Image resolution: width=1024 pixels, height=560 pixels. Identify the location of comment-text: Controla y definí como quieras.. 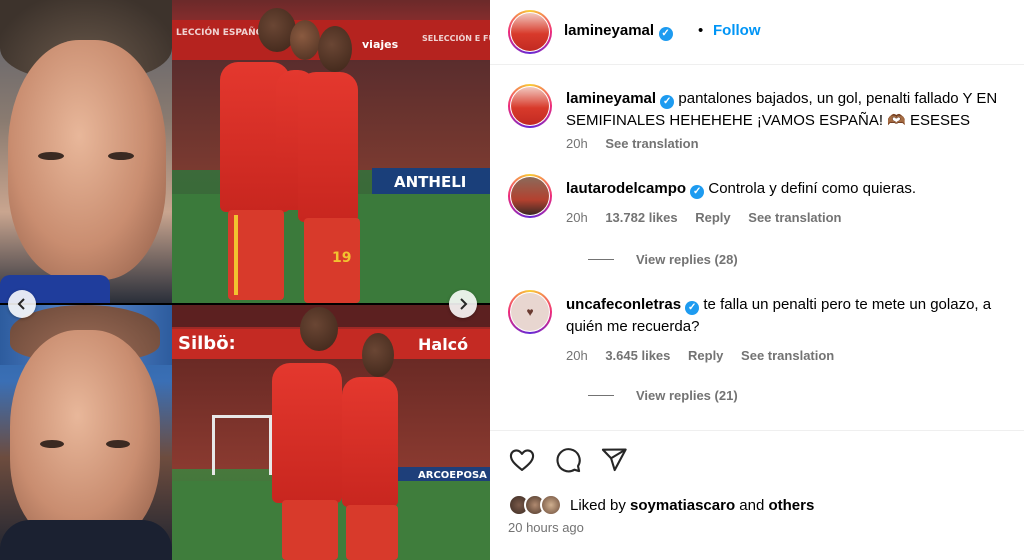
(812, 188).